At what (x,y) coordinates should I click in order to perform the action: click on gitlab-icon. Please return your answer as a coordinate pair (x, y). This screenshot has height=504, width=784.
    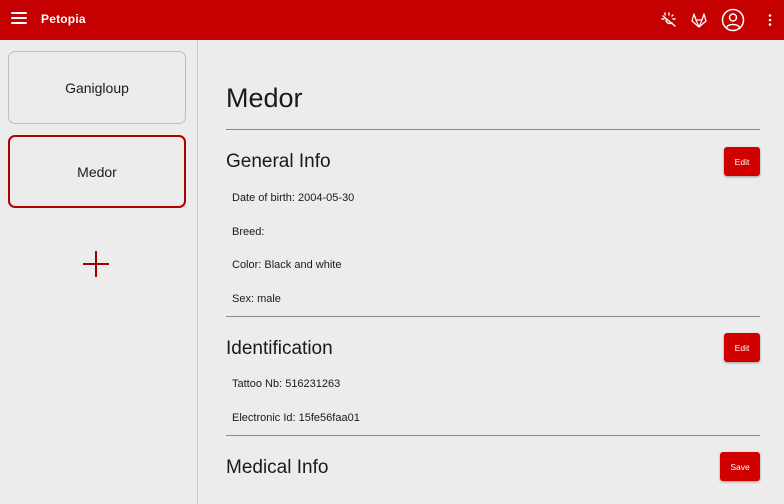
    Looking at the image, I should click on (699, 20).